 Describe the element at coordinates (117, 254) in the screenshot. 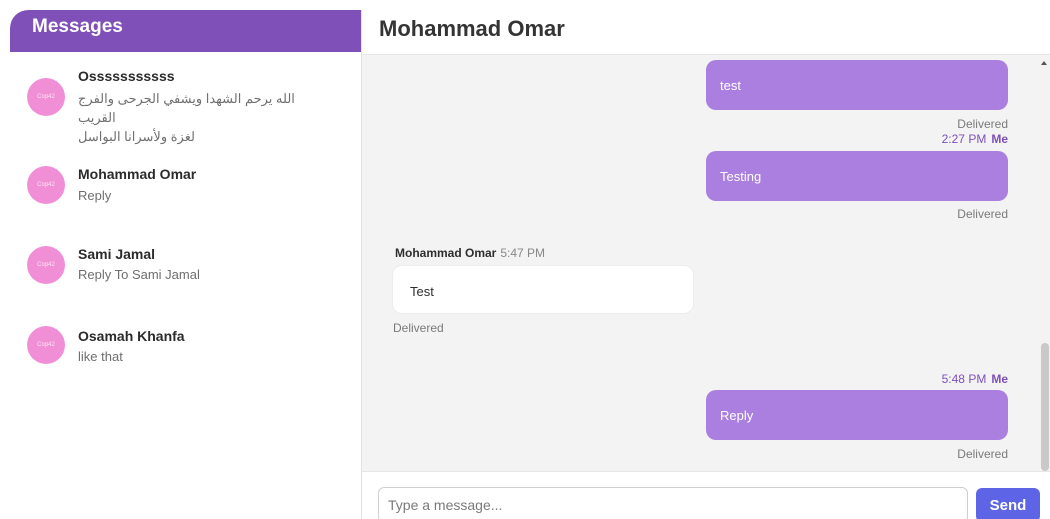

I see `conversation-name: Sami Jamal` at that location.